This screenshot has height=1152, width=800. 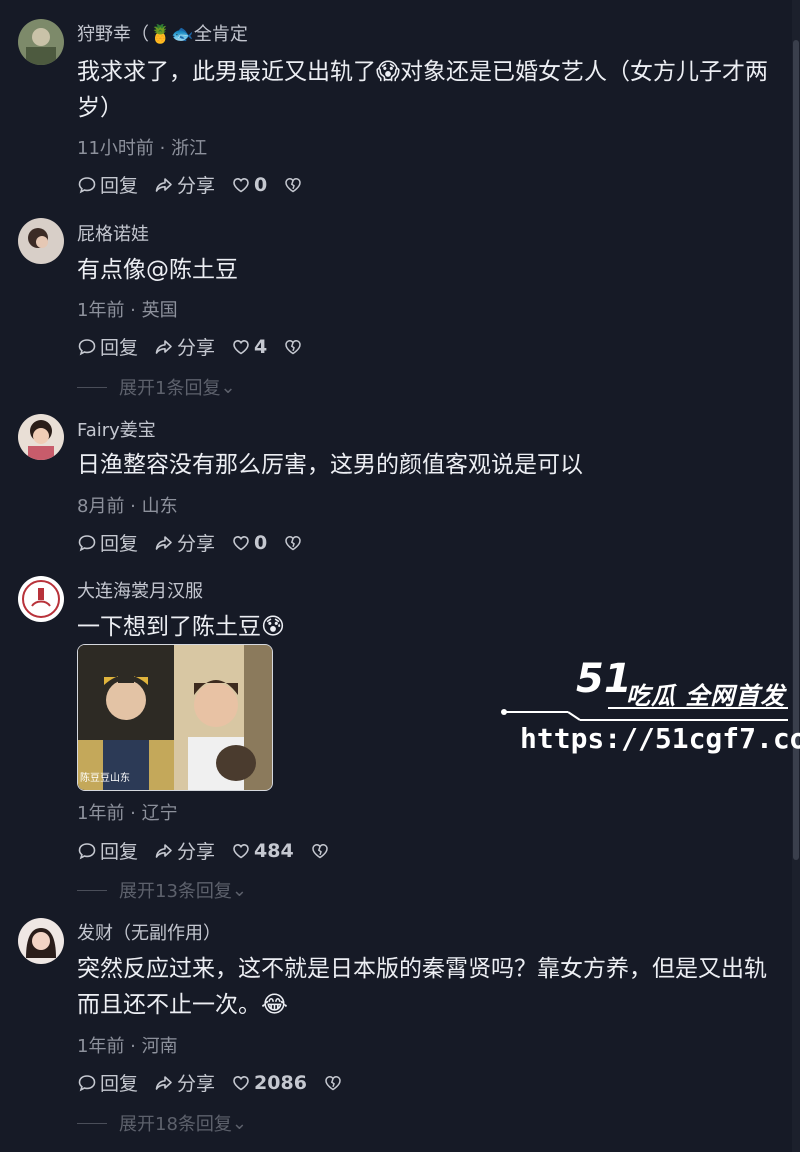 I want to click on expand-replies-label: 展开13条回复, so click(x=175, y=891).